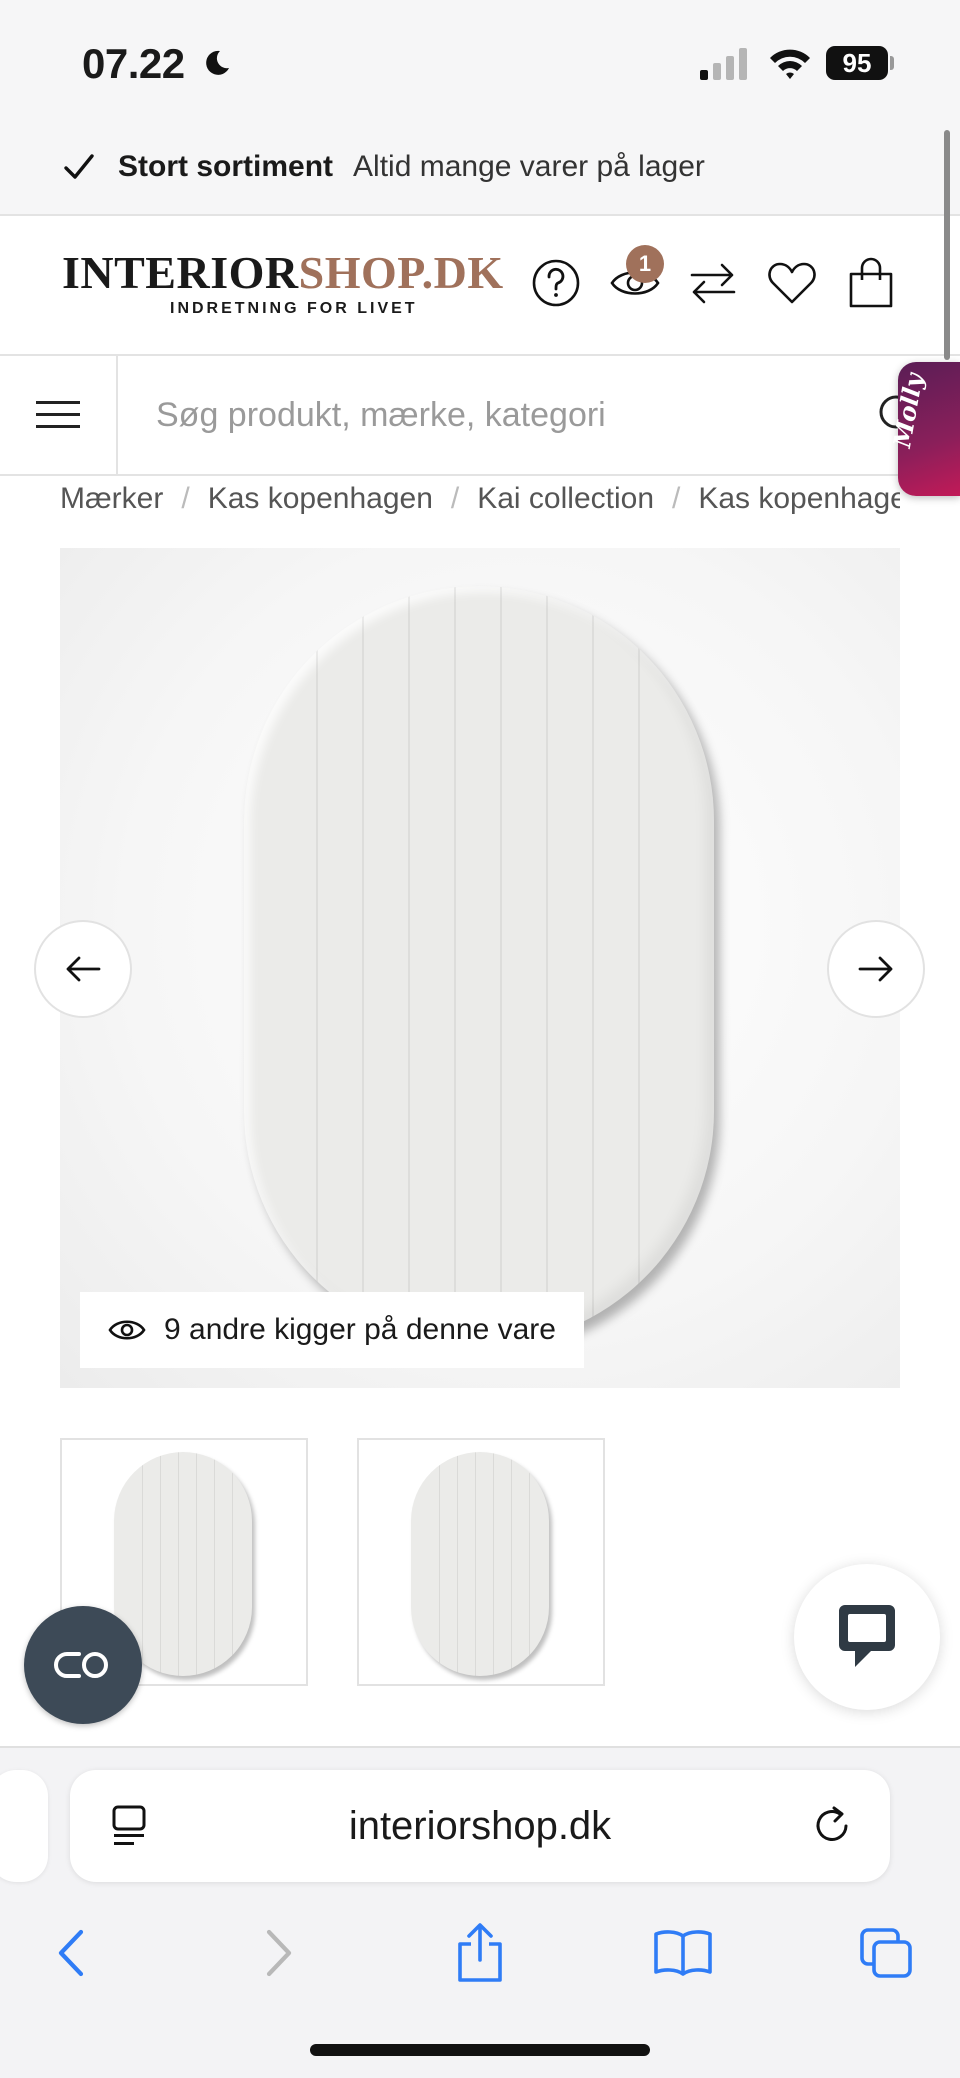 The width and height of the screenshot is (960, 2078). I want to click on breadcrumb-item: Kas kopenhagen, so click(320, 499).